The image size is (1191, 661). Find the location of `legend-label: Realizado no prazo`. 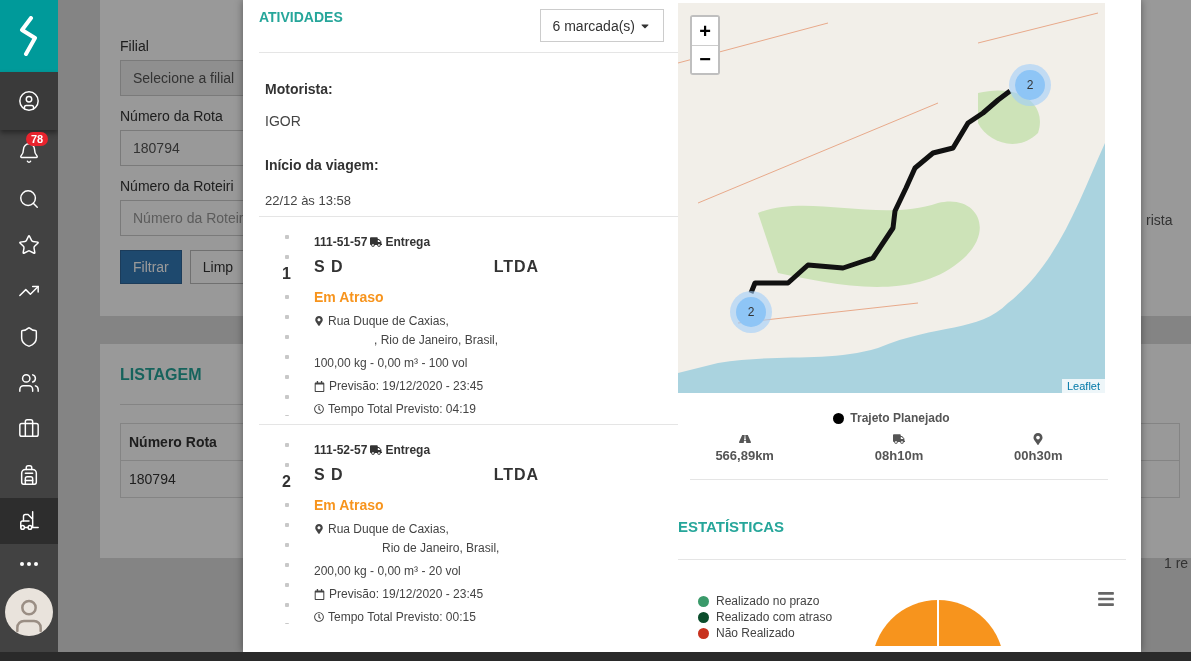

legend-label: Realizado no prazo is located at coordinates (768, 601).